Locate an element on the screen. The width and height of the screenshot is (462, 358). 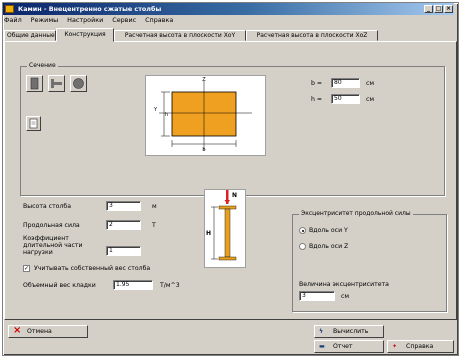
column-drawing: N H is located at coordinates (225, 228).